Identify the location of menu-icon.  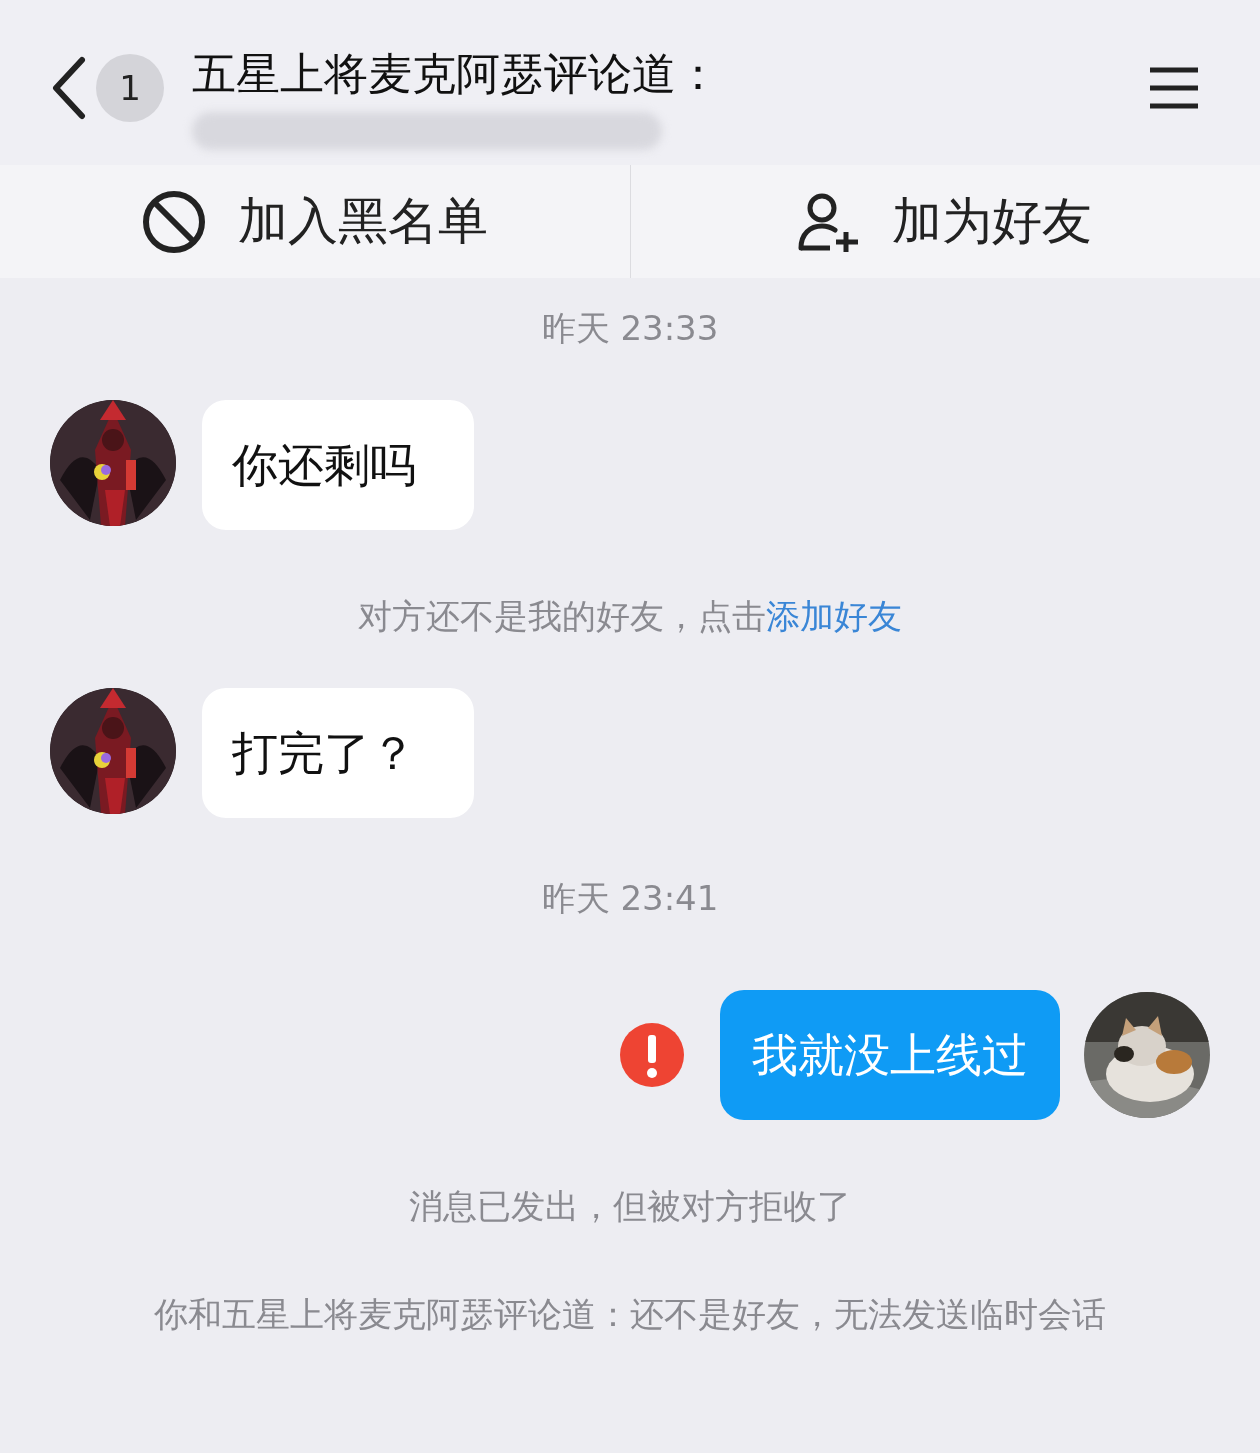
(1174, 88).